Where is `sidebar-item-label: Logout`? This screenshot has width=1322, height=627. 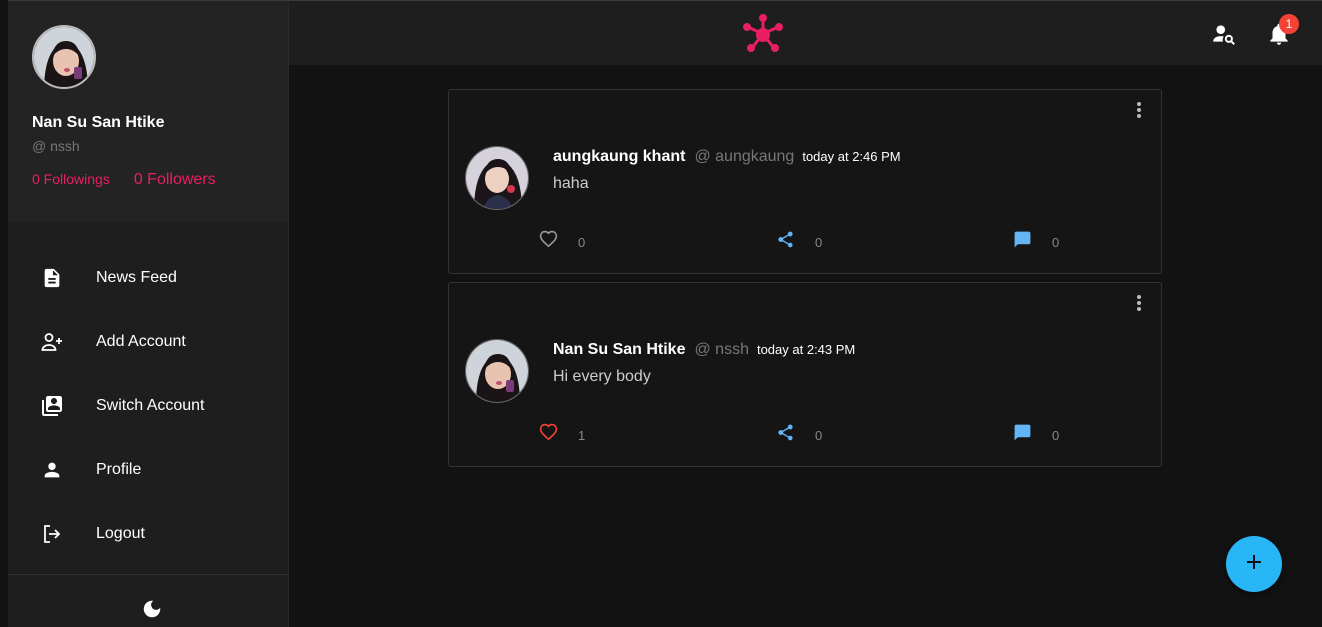 sidebar-item-label: Logout is located at coordinates (120, 533).